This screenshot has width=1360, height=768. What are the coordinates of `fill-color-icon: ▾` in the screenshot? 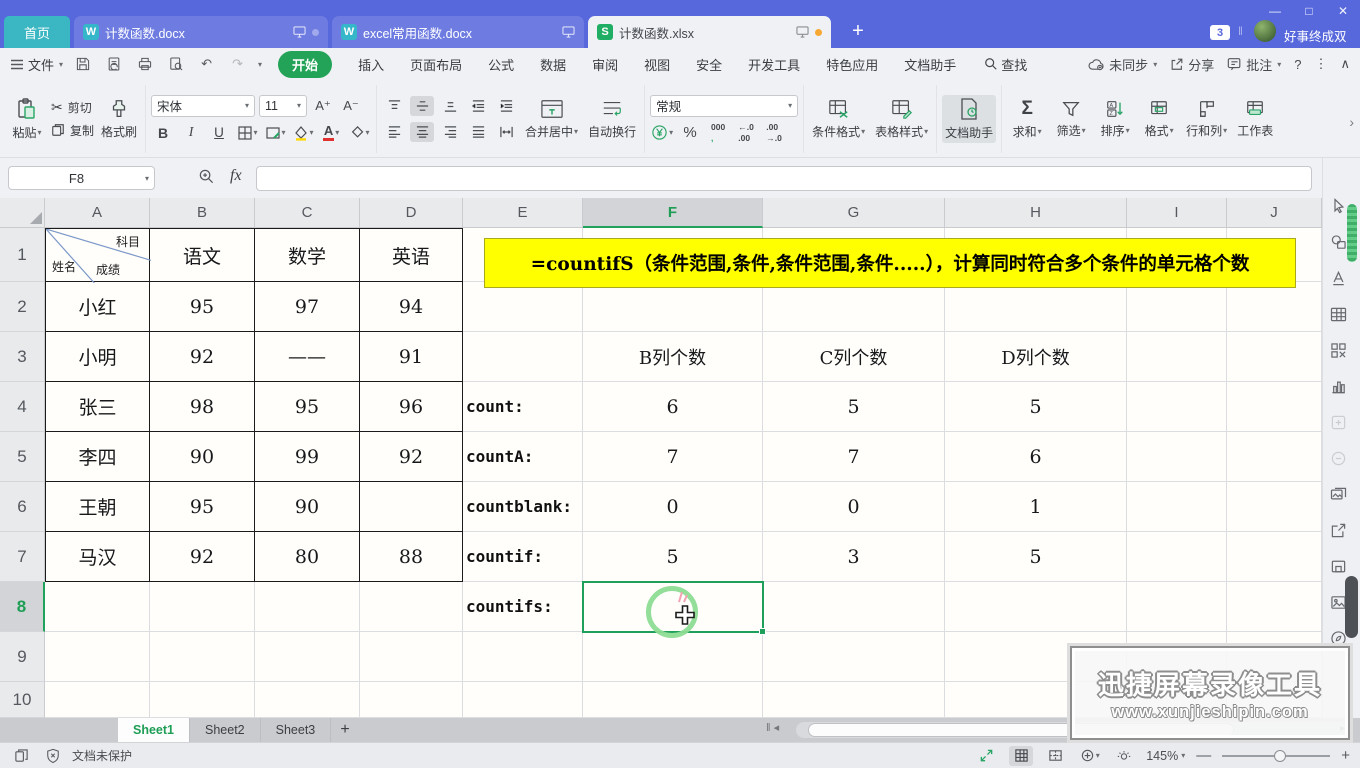 It's located at (303, 133).